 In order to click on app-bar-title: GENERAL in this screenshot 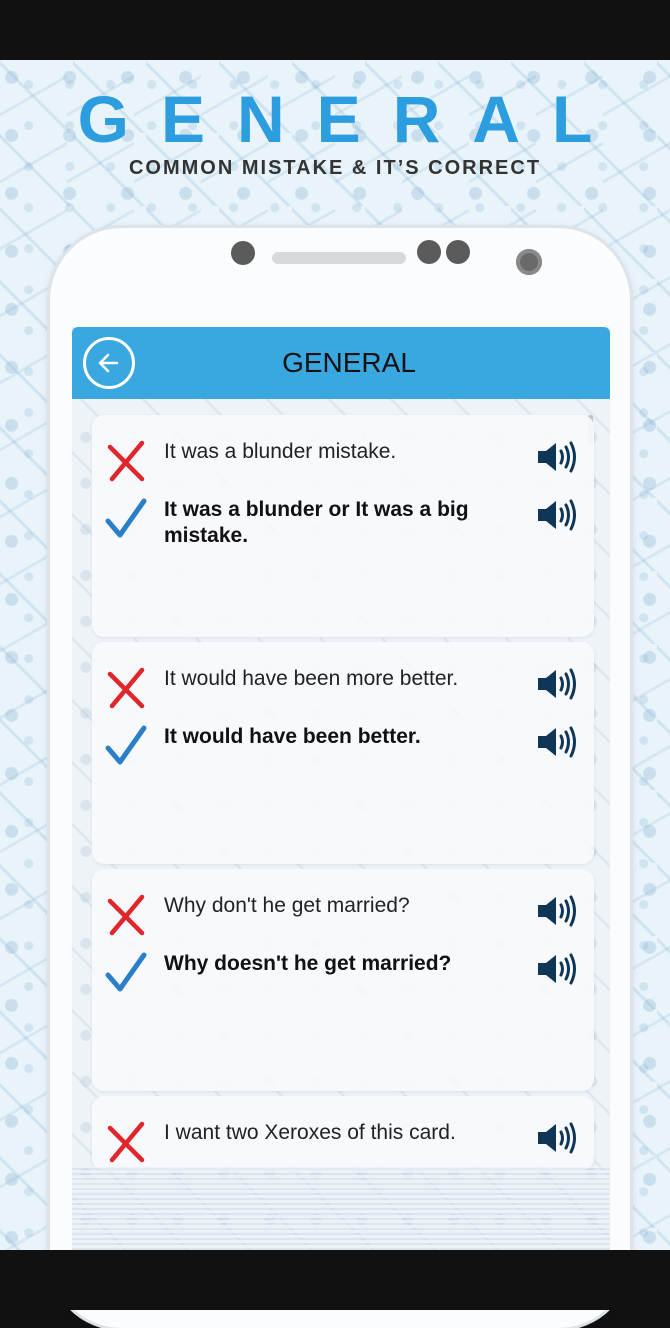, I will do `click(349, 362)`.